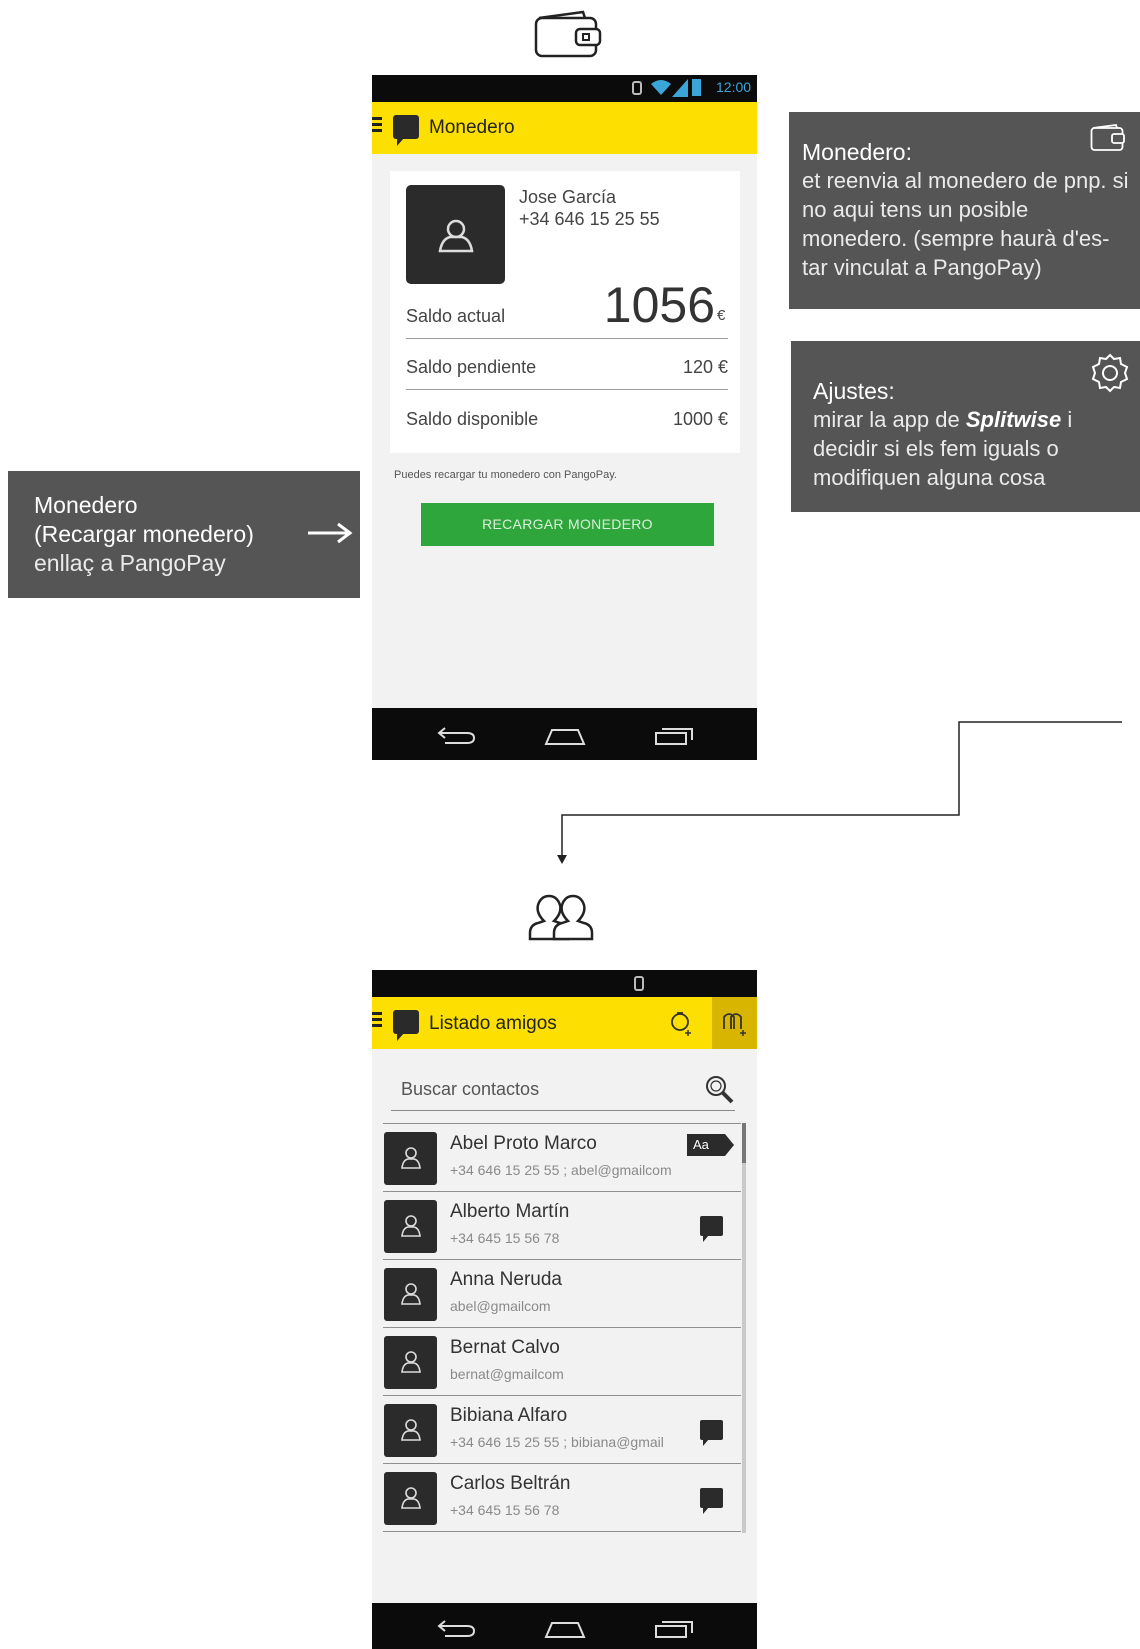  I want to click on scrollbar-thumb, so click(744, 1143).